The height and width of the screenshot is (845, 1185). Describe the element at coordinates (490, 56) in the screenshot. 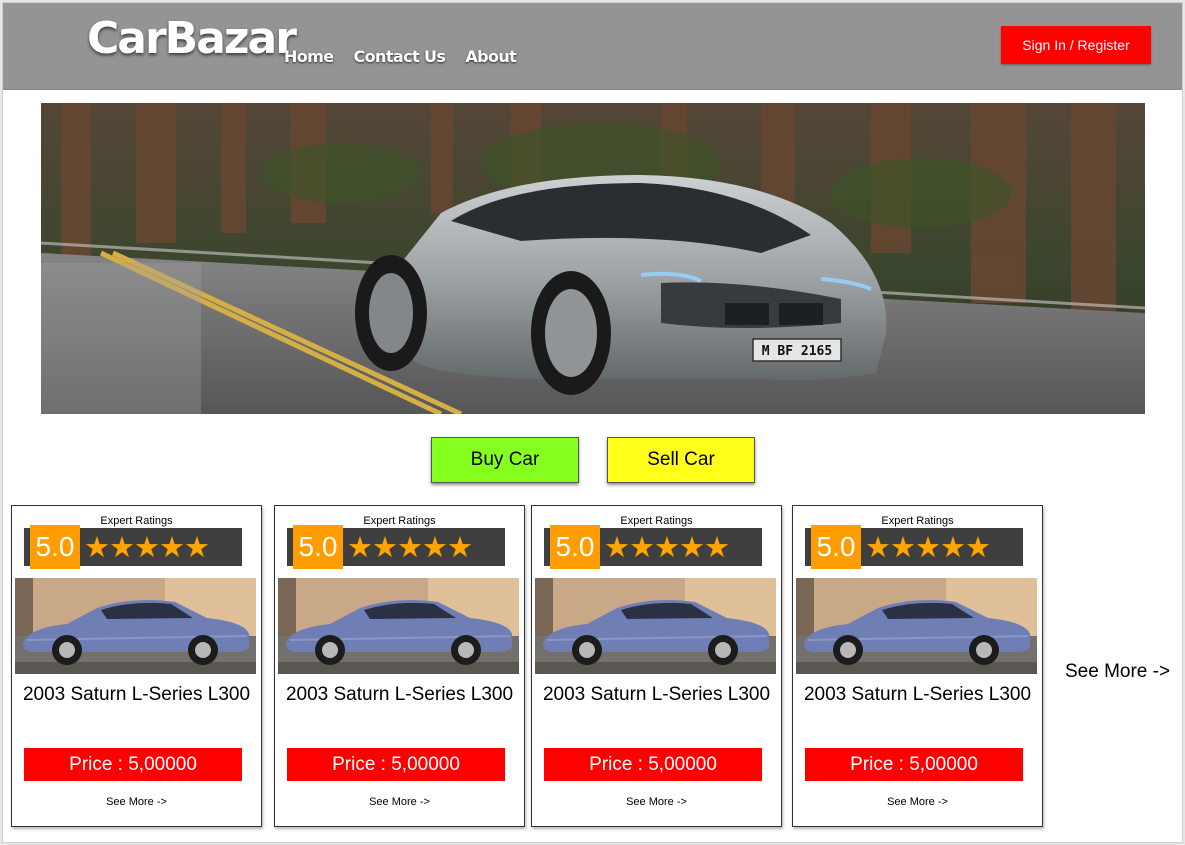

I see `nav-about-link: About` at that location.